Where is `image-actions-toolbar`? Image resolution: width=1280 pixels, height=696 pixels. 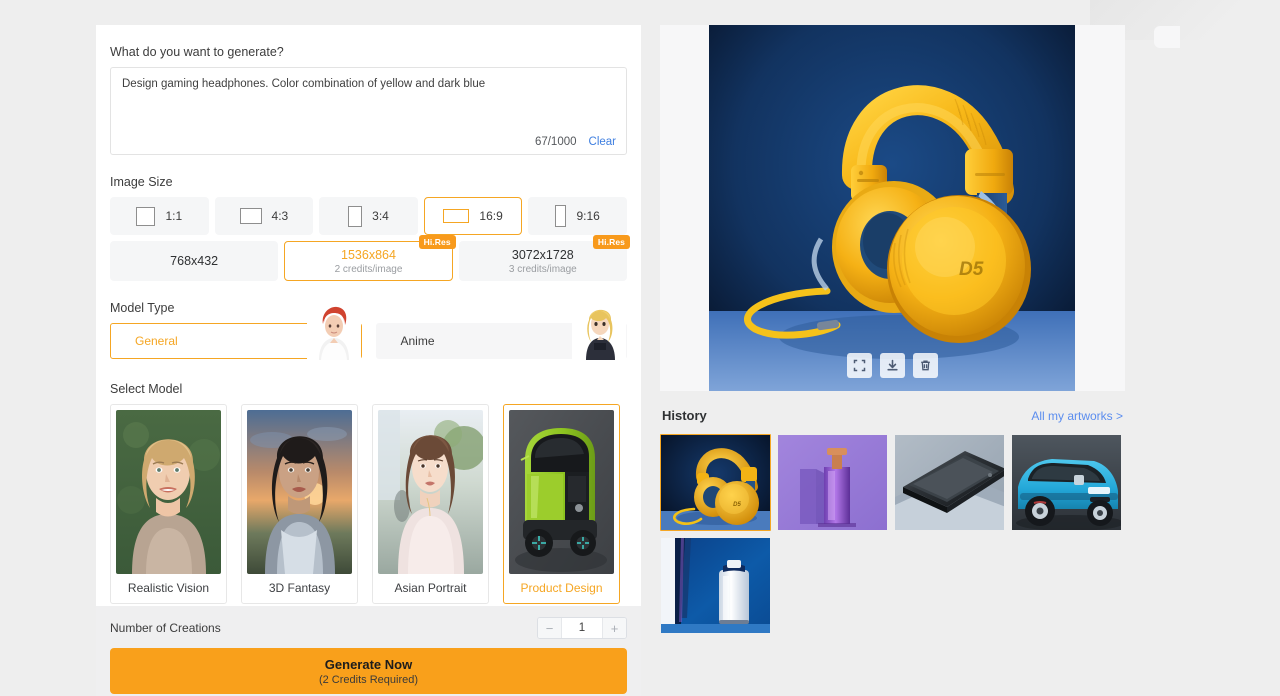 image-actions-toolbar is located at coordinates (892, 365).